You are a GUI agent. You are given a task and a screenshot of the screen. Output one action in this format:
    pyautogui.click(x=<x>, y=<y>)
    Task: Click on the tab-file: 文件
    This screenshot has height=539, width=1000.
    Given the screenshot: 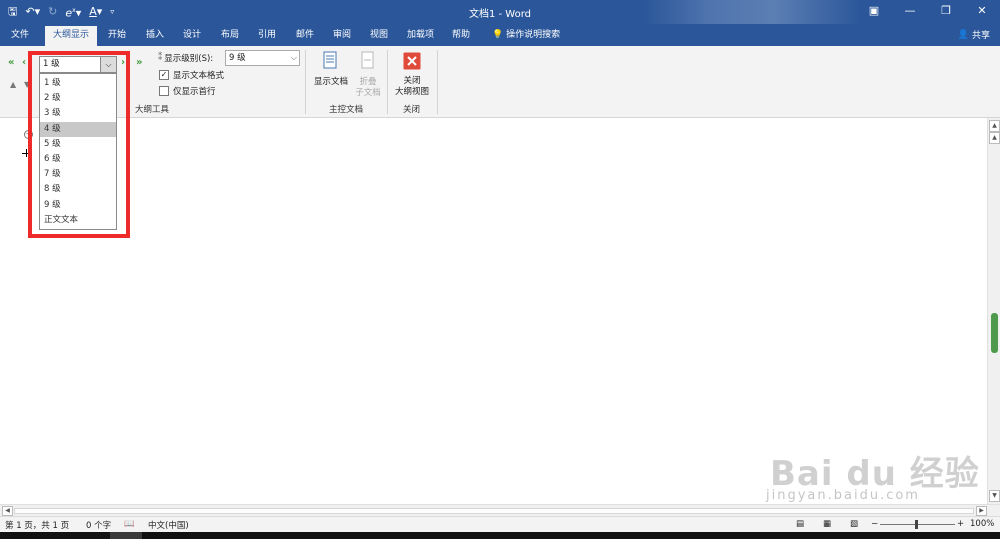 What is the action you would take?
    pyautogui.click(x=20, y=35)
    